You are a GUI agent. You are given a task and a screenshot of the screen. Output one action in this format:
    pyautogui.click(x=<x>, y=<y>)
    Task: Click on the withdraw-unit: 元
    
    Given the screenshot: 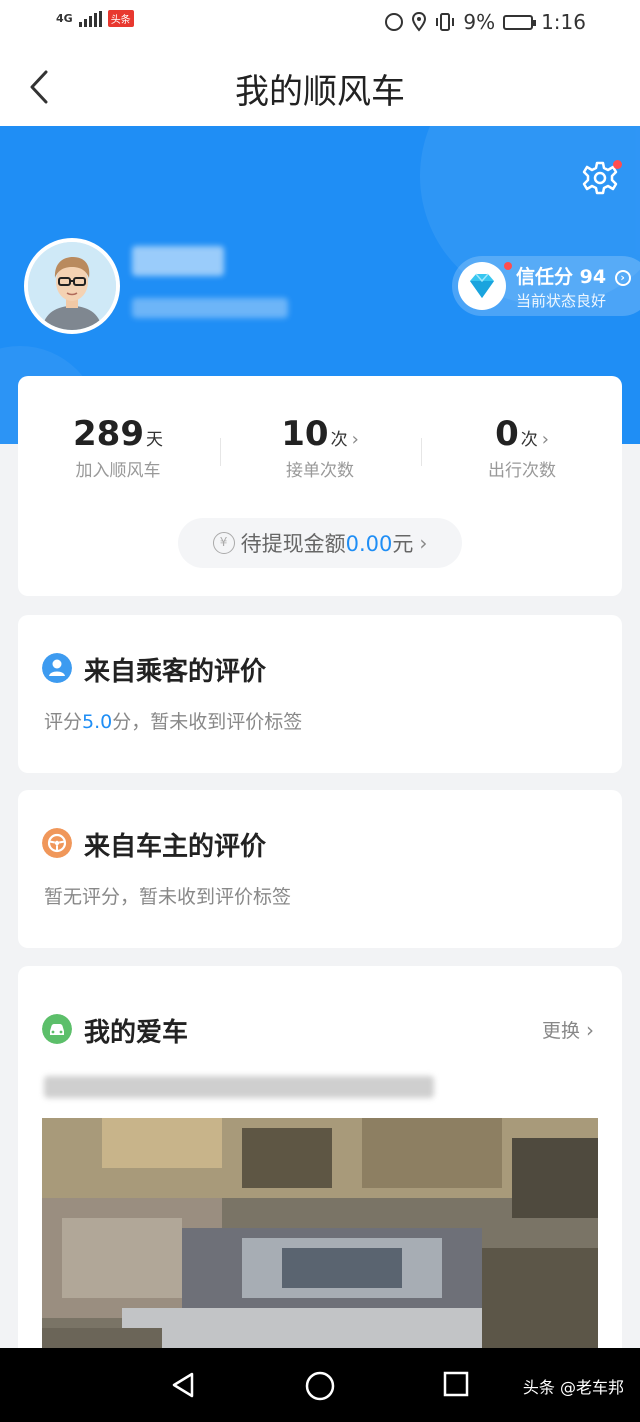 What is the action you would take?
    pyautogui.click(x=403, y=544)
    